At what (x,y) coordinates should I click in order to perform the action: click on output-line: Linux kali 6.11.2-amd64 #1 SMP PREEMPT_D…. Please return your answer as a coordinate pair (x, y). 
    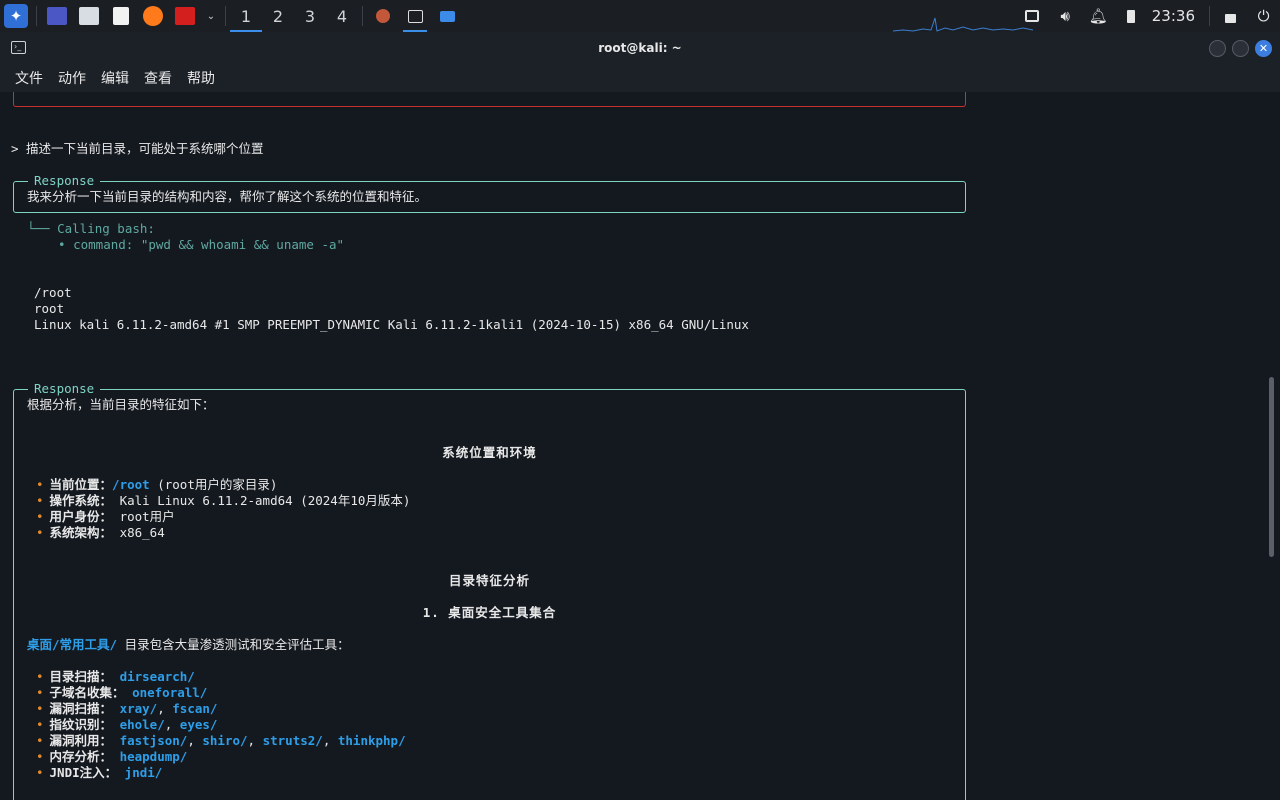
    Looking at the image, I should click on (391, 324).